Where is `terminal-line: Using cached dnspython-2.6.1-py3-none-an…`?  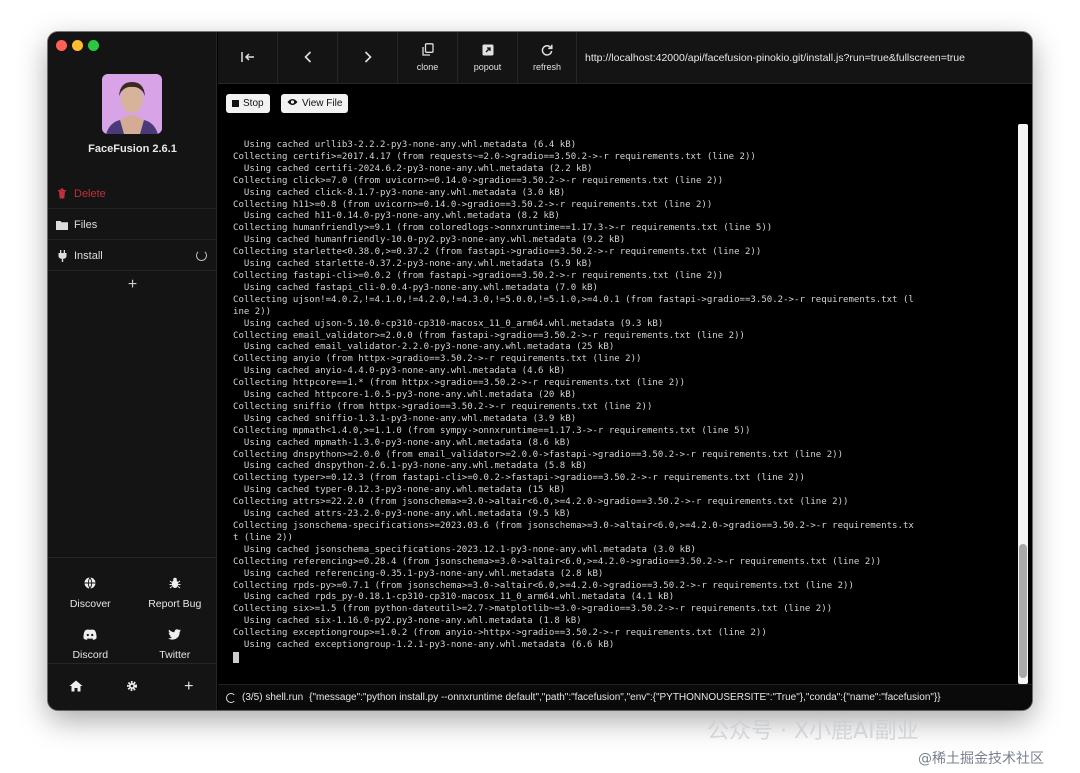
terminal-line: Using cached dnspython-2.6.1-py3-none-an… is located at coordinates (410, 466).